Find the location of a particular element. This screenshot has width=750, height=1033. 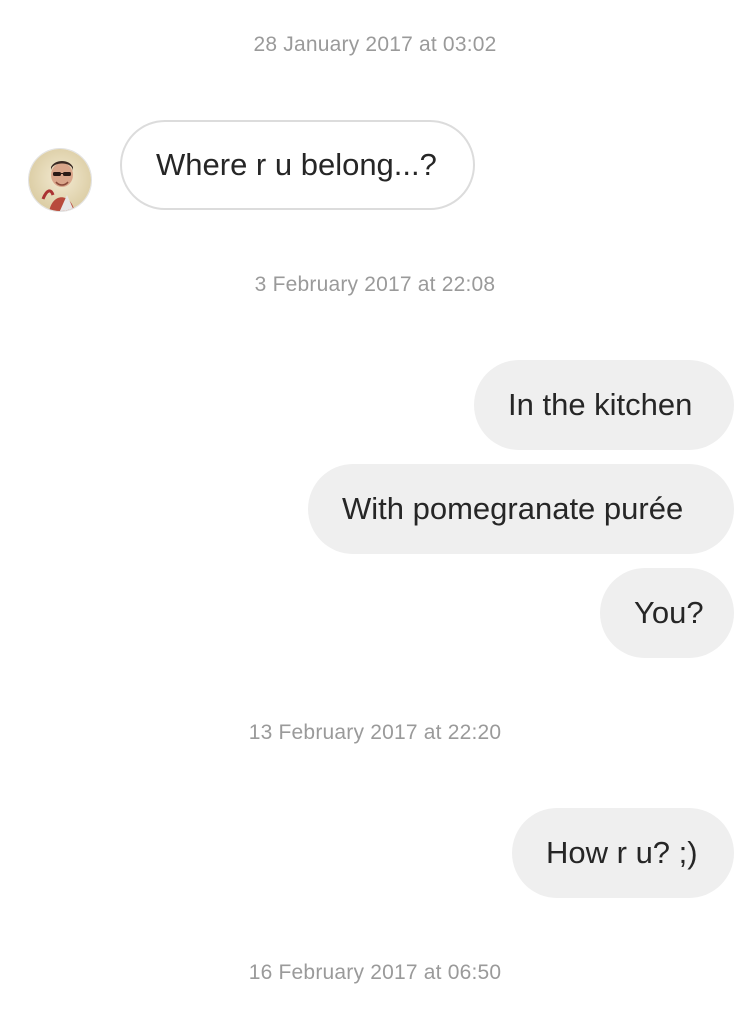

outgoing-message-bubble: How r u? ;) is located at coordinates (623, 853).